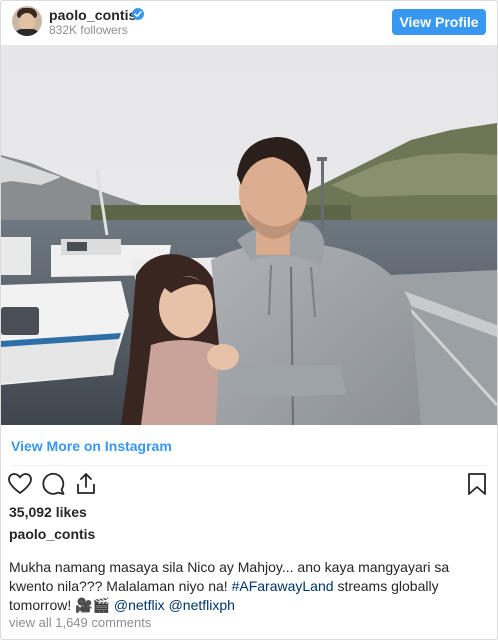 This screenshot has height=640, width=498. I want to click on share-icon, so click(86, 484).